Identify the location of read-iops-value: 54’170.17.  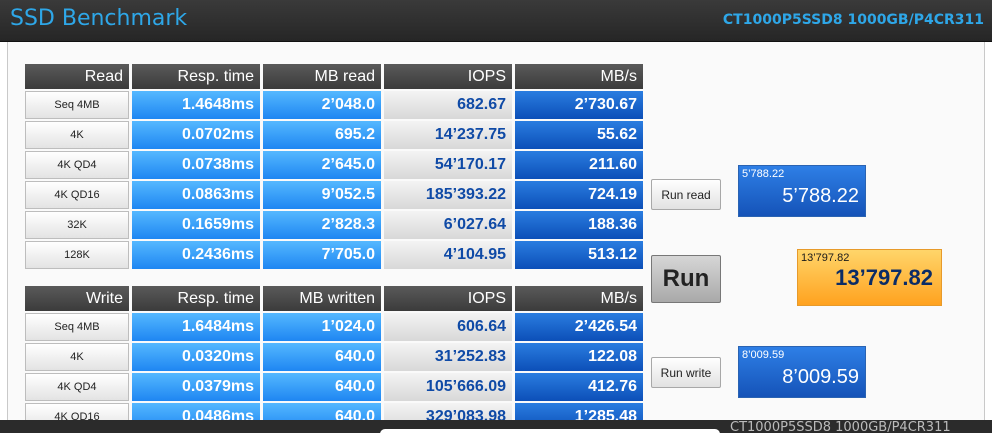
(448, 165).